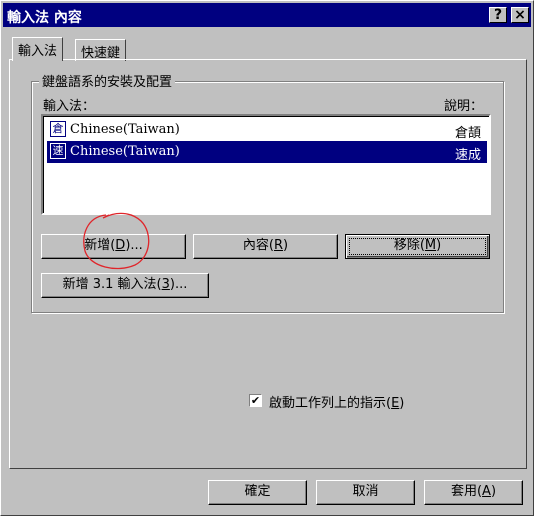  I want to click on tab-input-method: 輸入法, so click(38, 49).